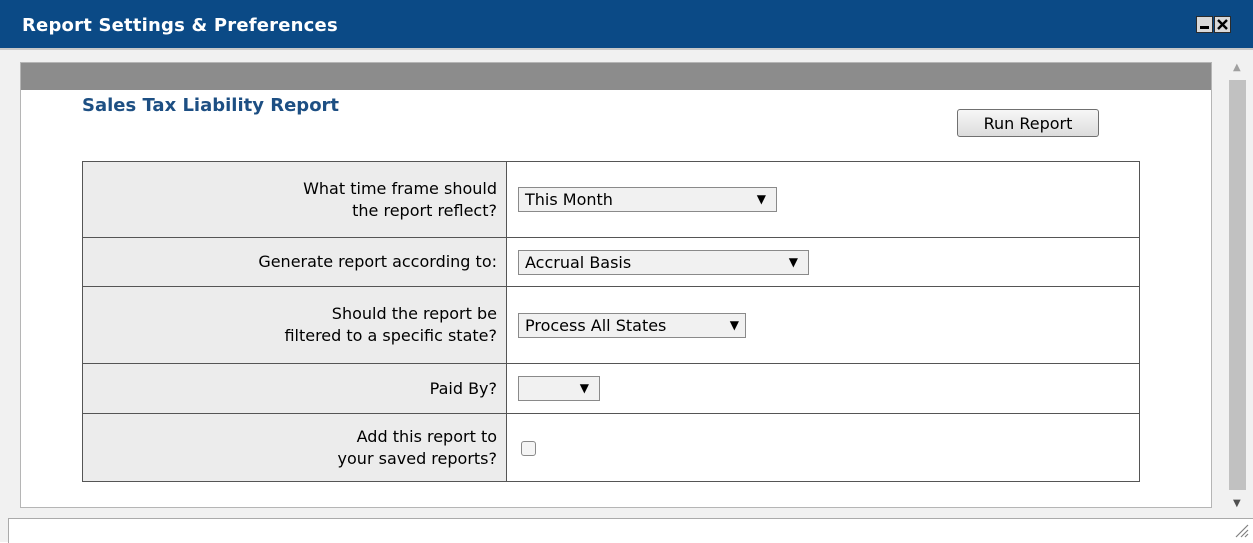 This screenshot has width=1253, height=543. I want to click on settings-row-save-report: Add this report to your saved reports?, so click(611, 447).